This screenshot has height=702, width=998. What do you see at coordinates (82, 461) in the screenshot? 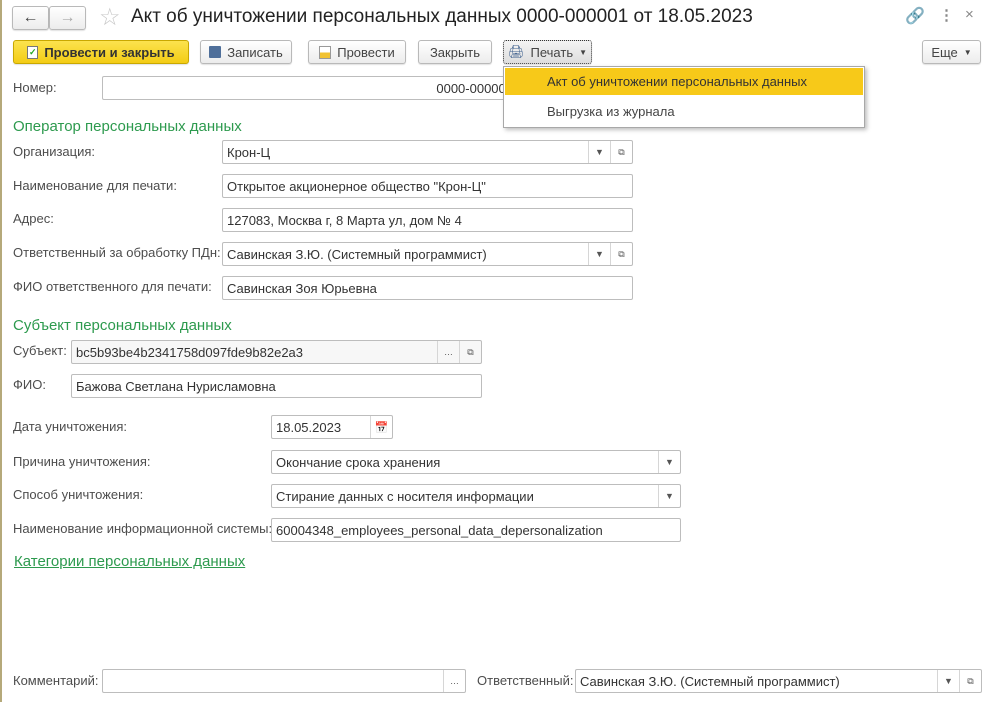
I see `reason-label: Причина уничтожения:` at bounding box center [82, 461].